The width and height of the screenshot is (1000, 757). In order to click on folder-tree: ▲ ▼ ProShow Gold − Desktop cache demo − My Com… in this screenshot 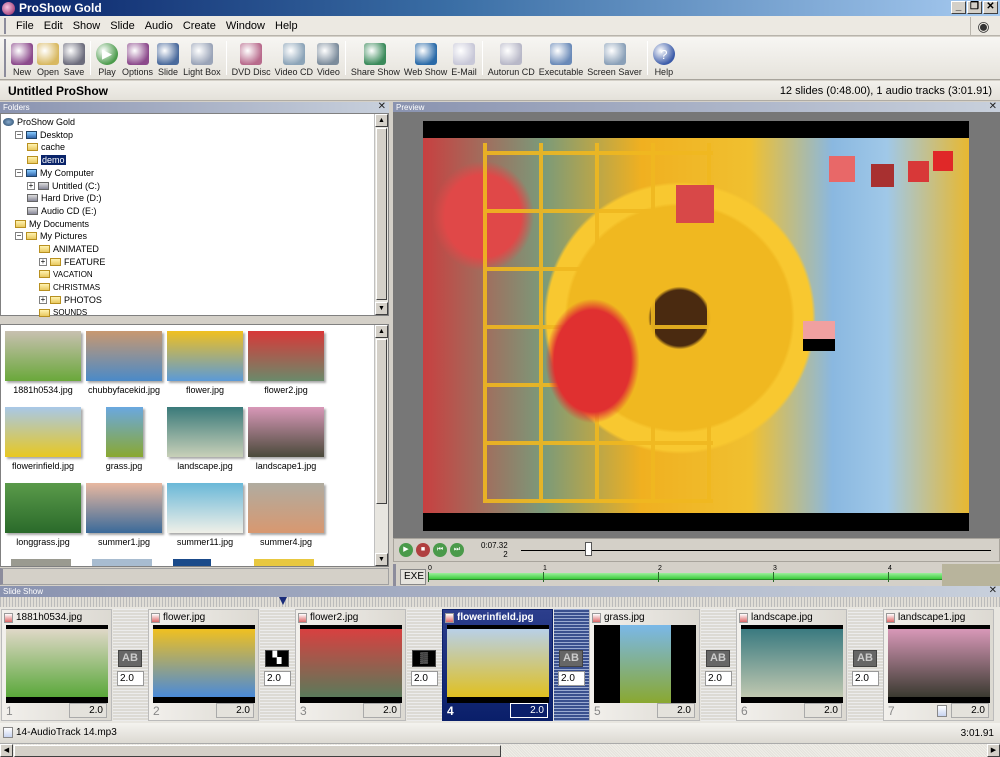, I will do `click(194, 215)`.